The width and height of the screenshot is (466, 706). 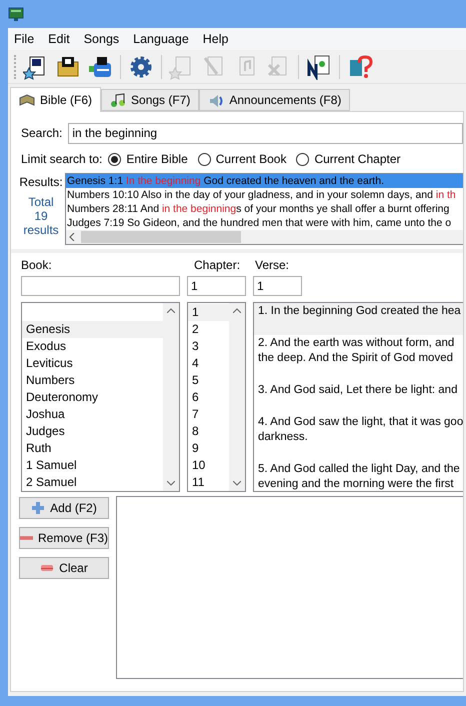 I want to click on book-item: Genesis, so click(x=92, y=329).